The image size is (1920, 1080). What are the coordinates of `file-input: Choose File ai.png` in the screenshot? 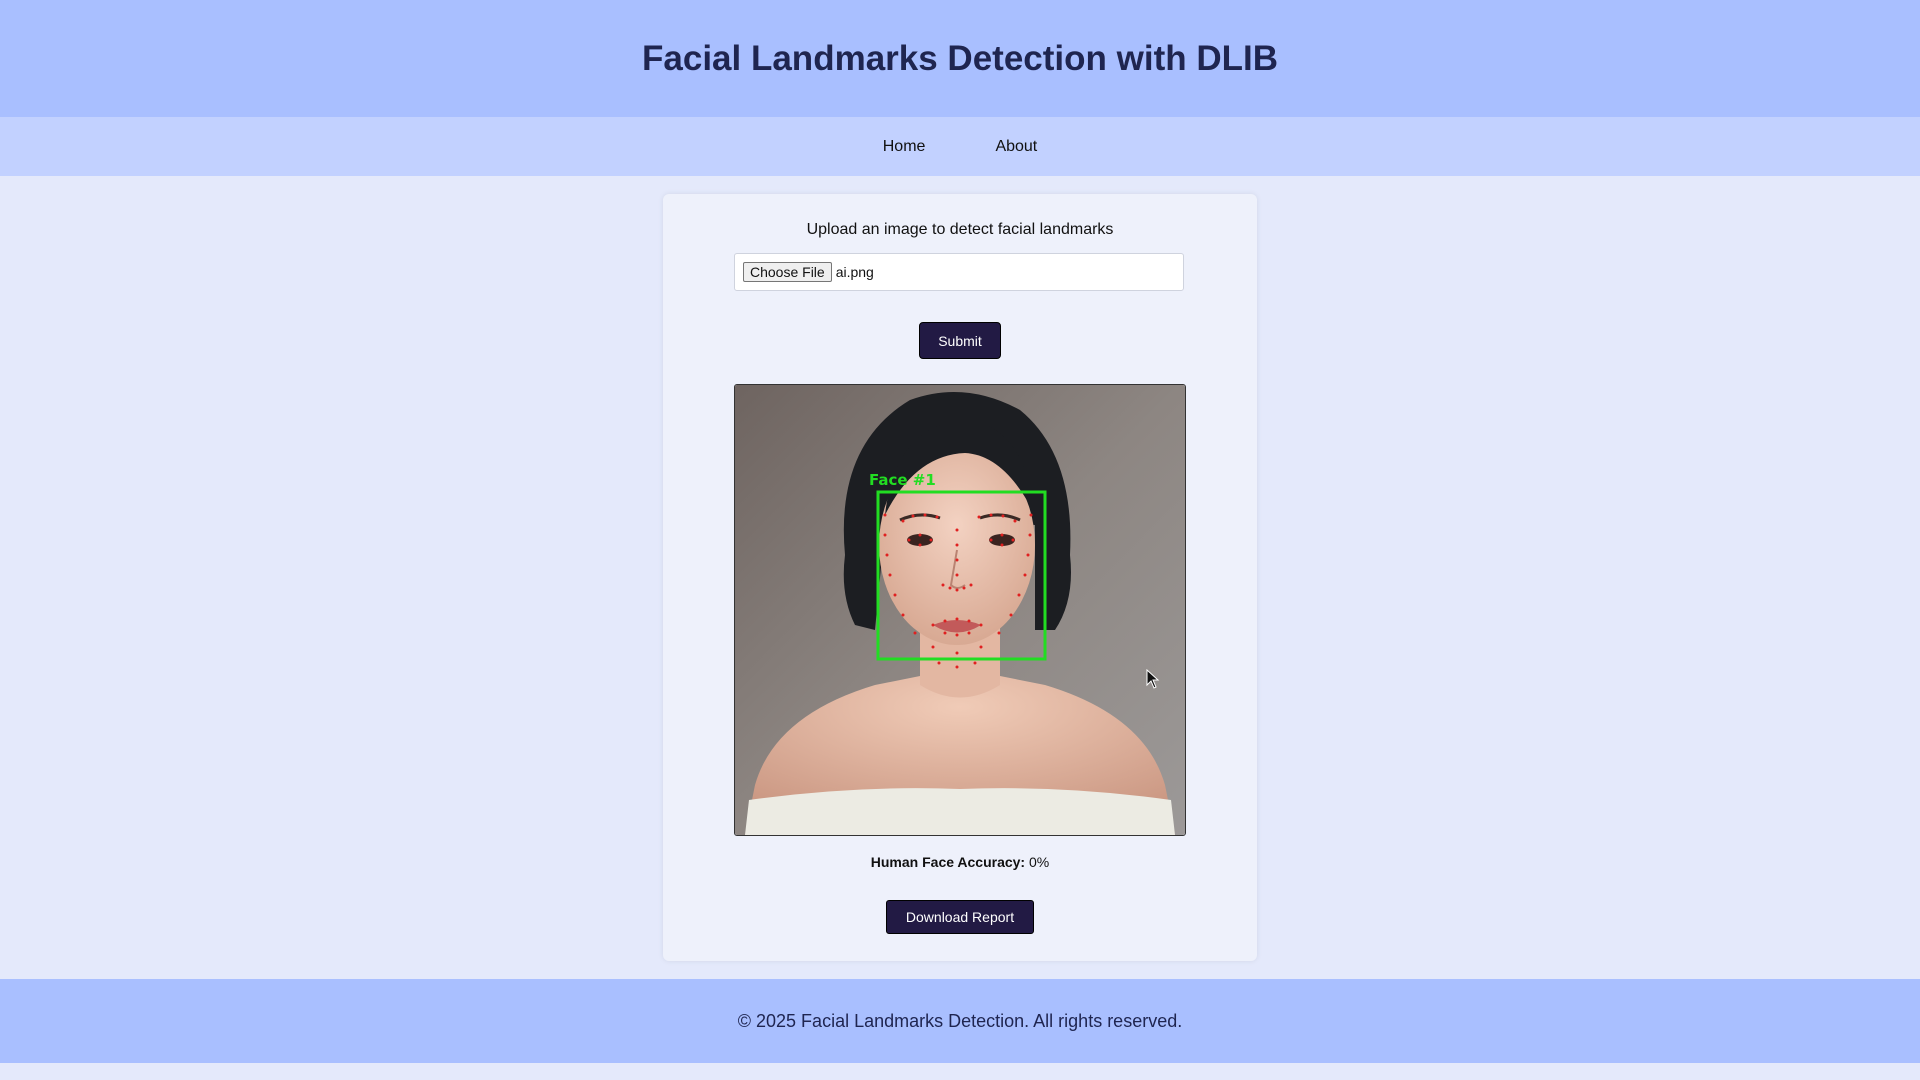 It's located at (959, 272).